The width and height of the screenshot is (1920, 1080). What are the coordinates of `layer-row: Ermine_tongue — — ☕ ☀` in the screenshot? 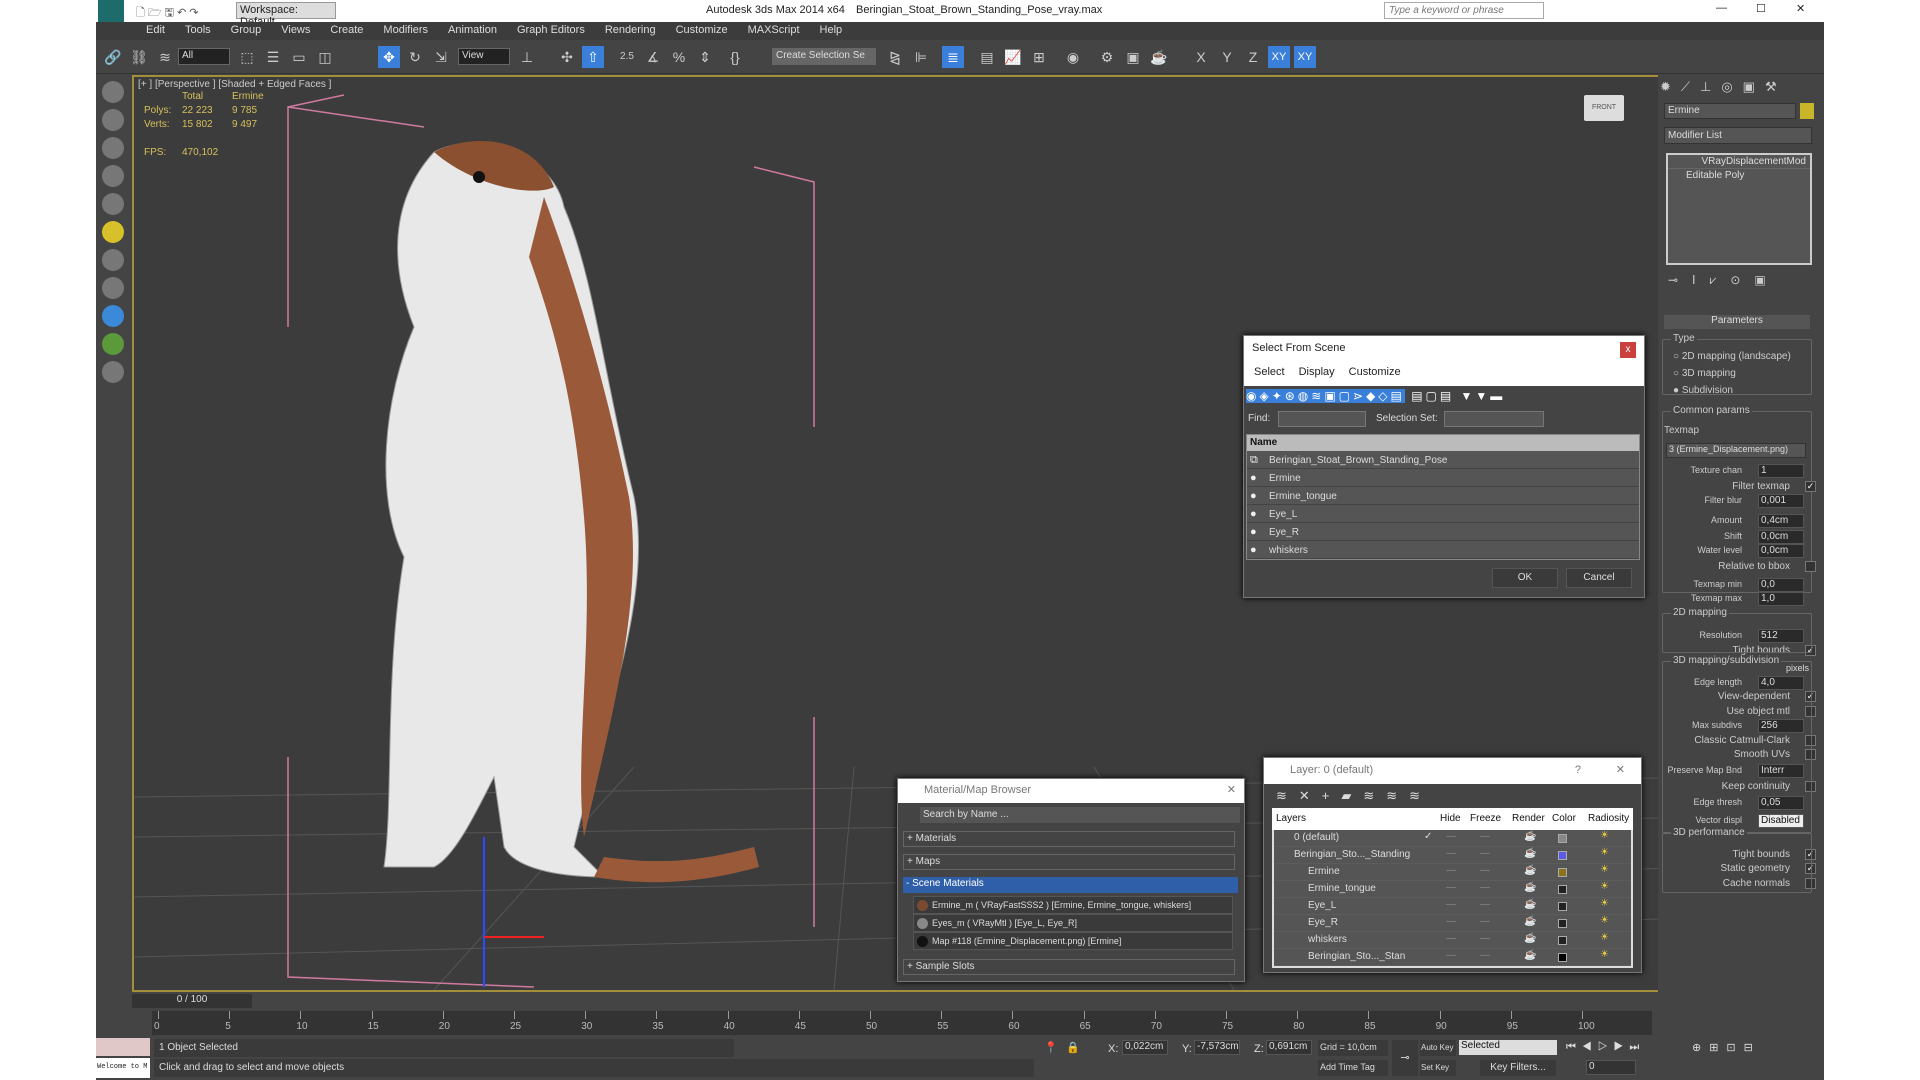 It's located at (1452, 889).